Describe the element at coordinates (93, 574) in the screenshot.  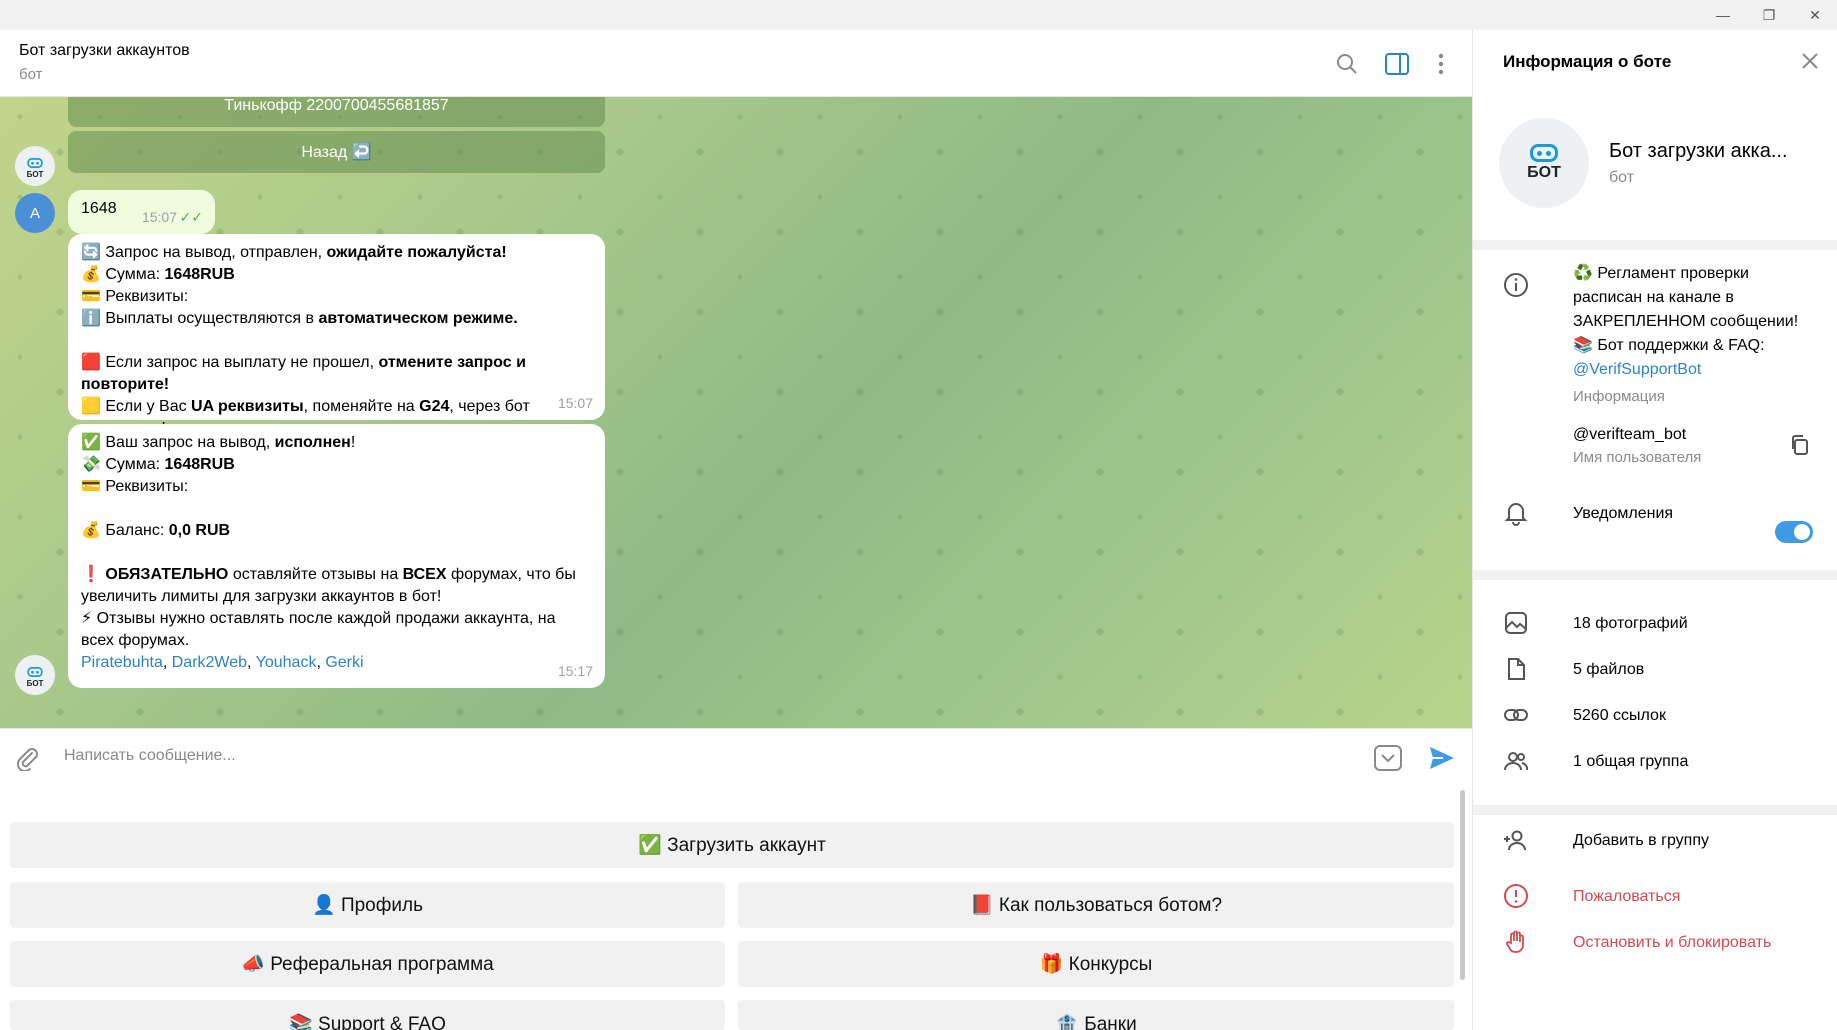
I see `message-line: ❗` at that location.